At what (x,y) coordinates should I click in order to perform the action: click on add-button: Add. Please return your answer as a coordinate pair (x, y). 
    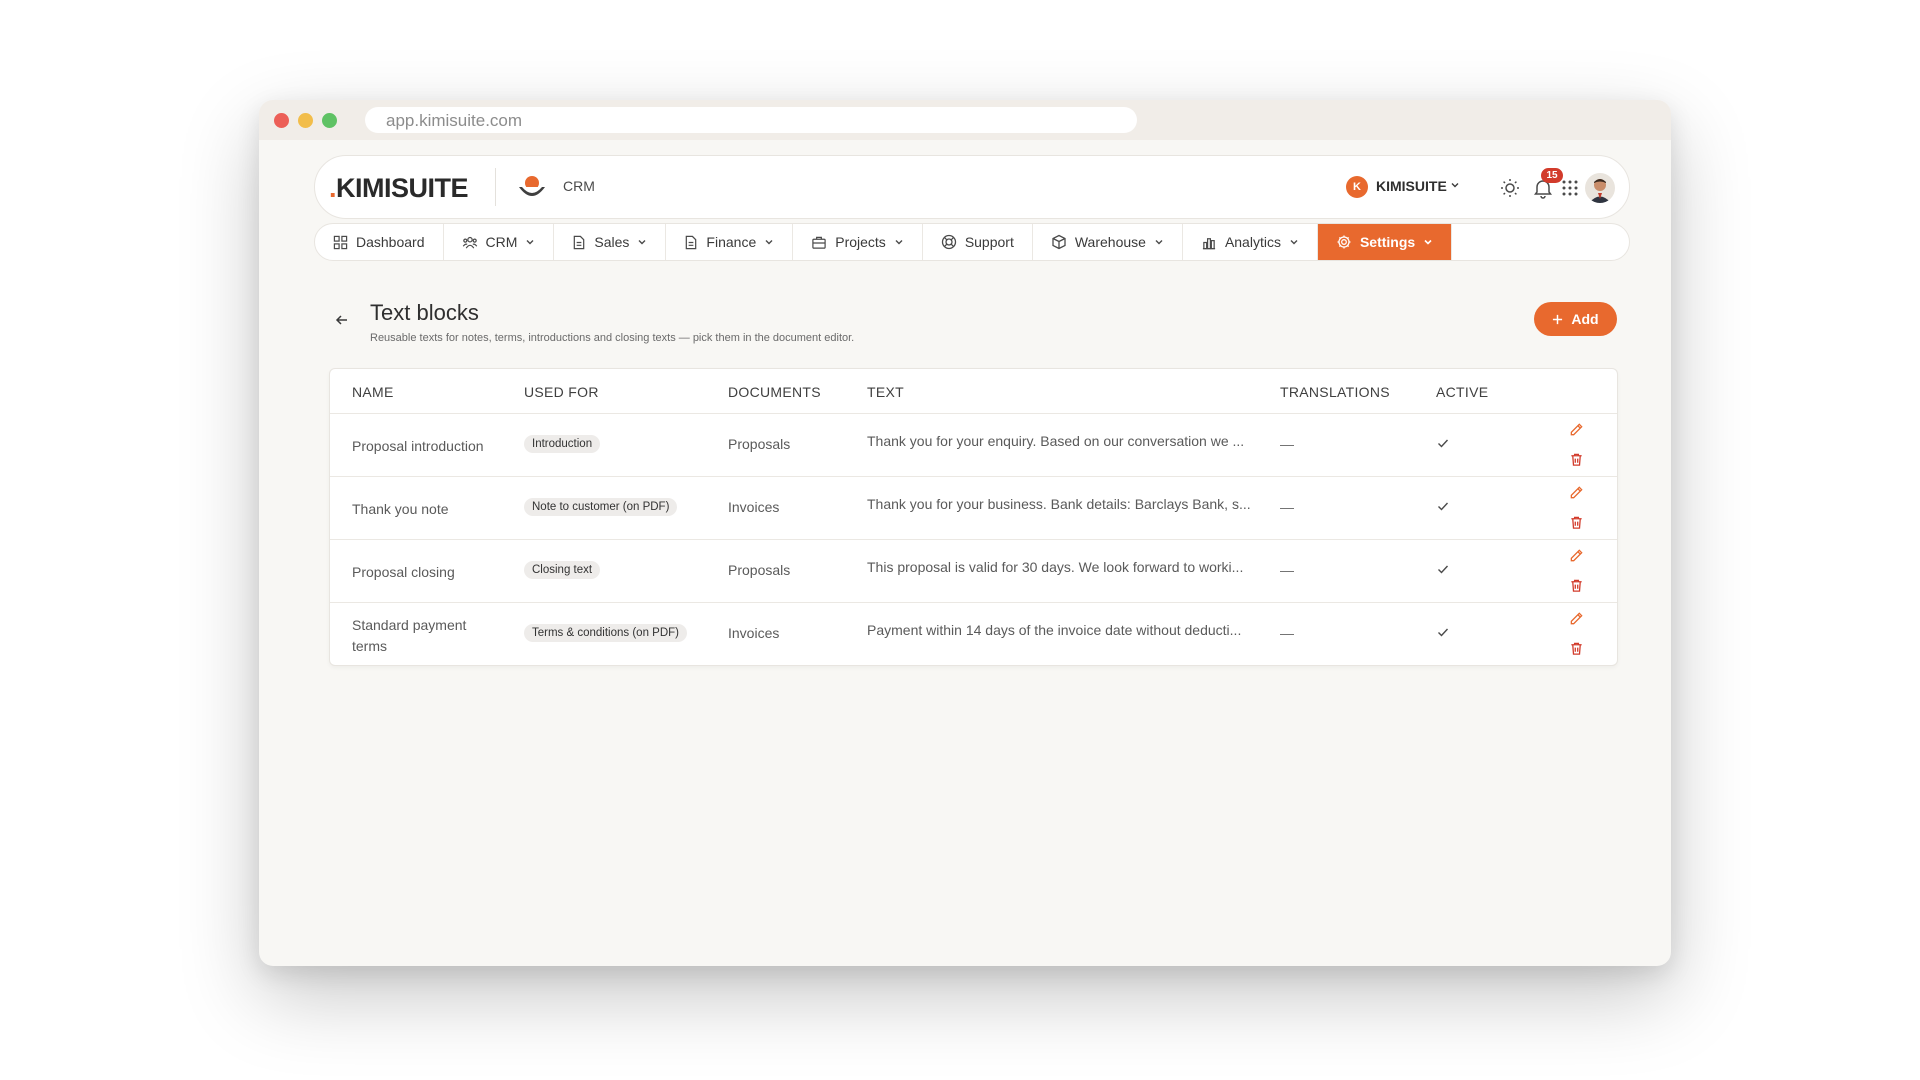
    Looking at the image, I should click on (1575, 319).